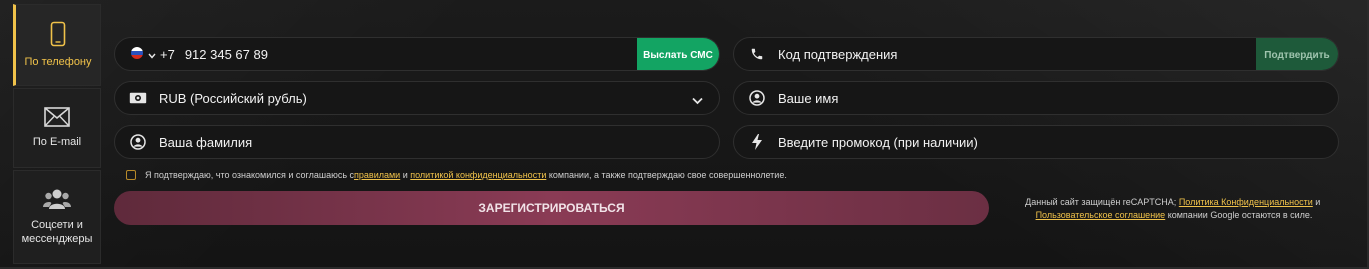 The width and height of the screenshot is (1369, 269). What do you see at coordinates (57, 217) in the screenshot?
I see `tab-social-messengers: Соцсети и мессенджеры` at bounding box center [57, 217].